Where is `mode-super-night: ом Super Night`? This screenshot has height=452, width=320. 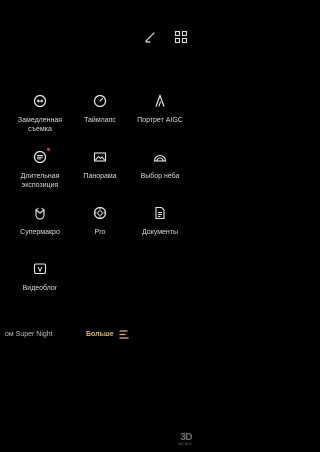
mode-super-night: ом Super Night is located at coordinates (29, 334).